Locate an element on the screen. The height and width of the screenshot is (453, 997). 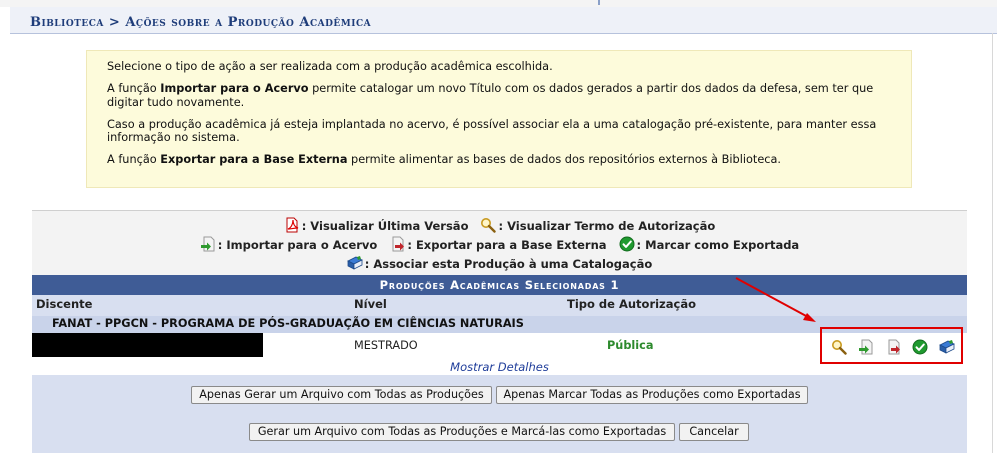
import-icon is located at coordinates (207, 244).